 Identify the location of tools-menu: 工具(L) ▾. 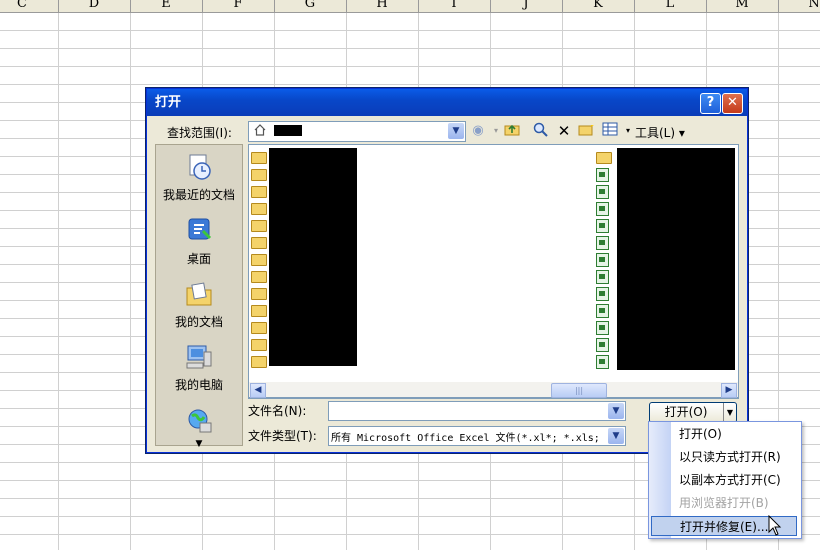
(660, 132).